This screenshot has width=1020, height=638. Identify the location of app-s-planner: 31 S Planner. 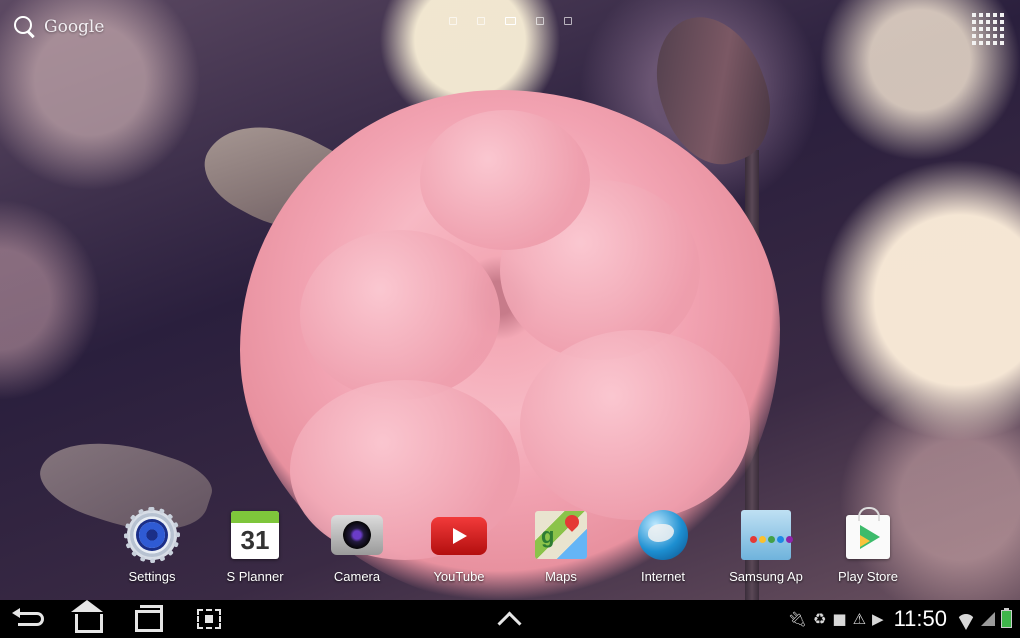
(255, 544).